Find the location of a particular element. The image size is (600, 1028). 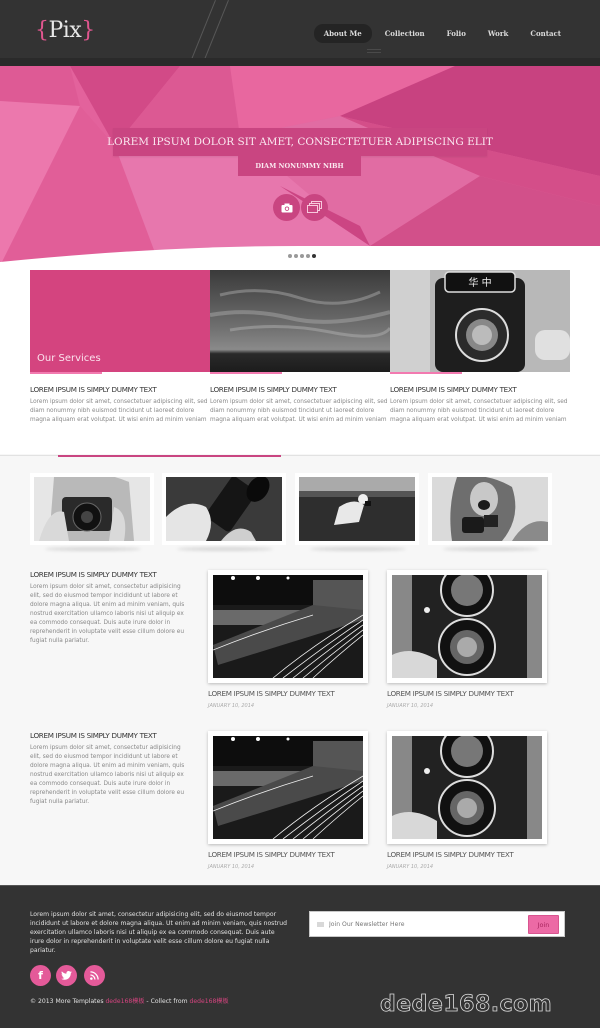

twitter-button is located at coordinates (66, 975).